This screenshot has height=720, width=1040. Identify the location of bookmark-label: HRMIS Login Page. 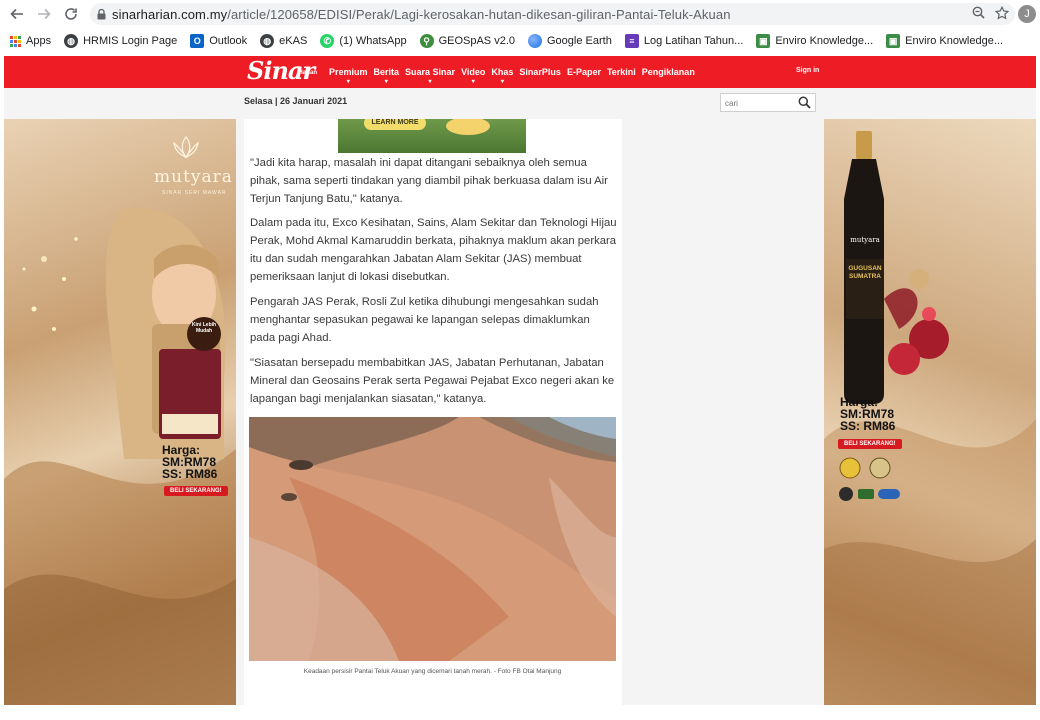
(130, 41).